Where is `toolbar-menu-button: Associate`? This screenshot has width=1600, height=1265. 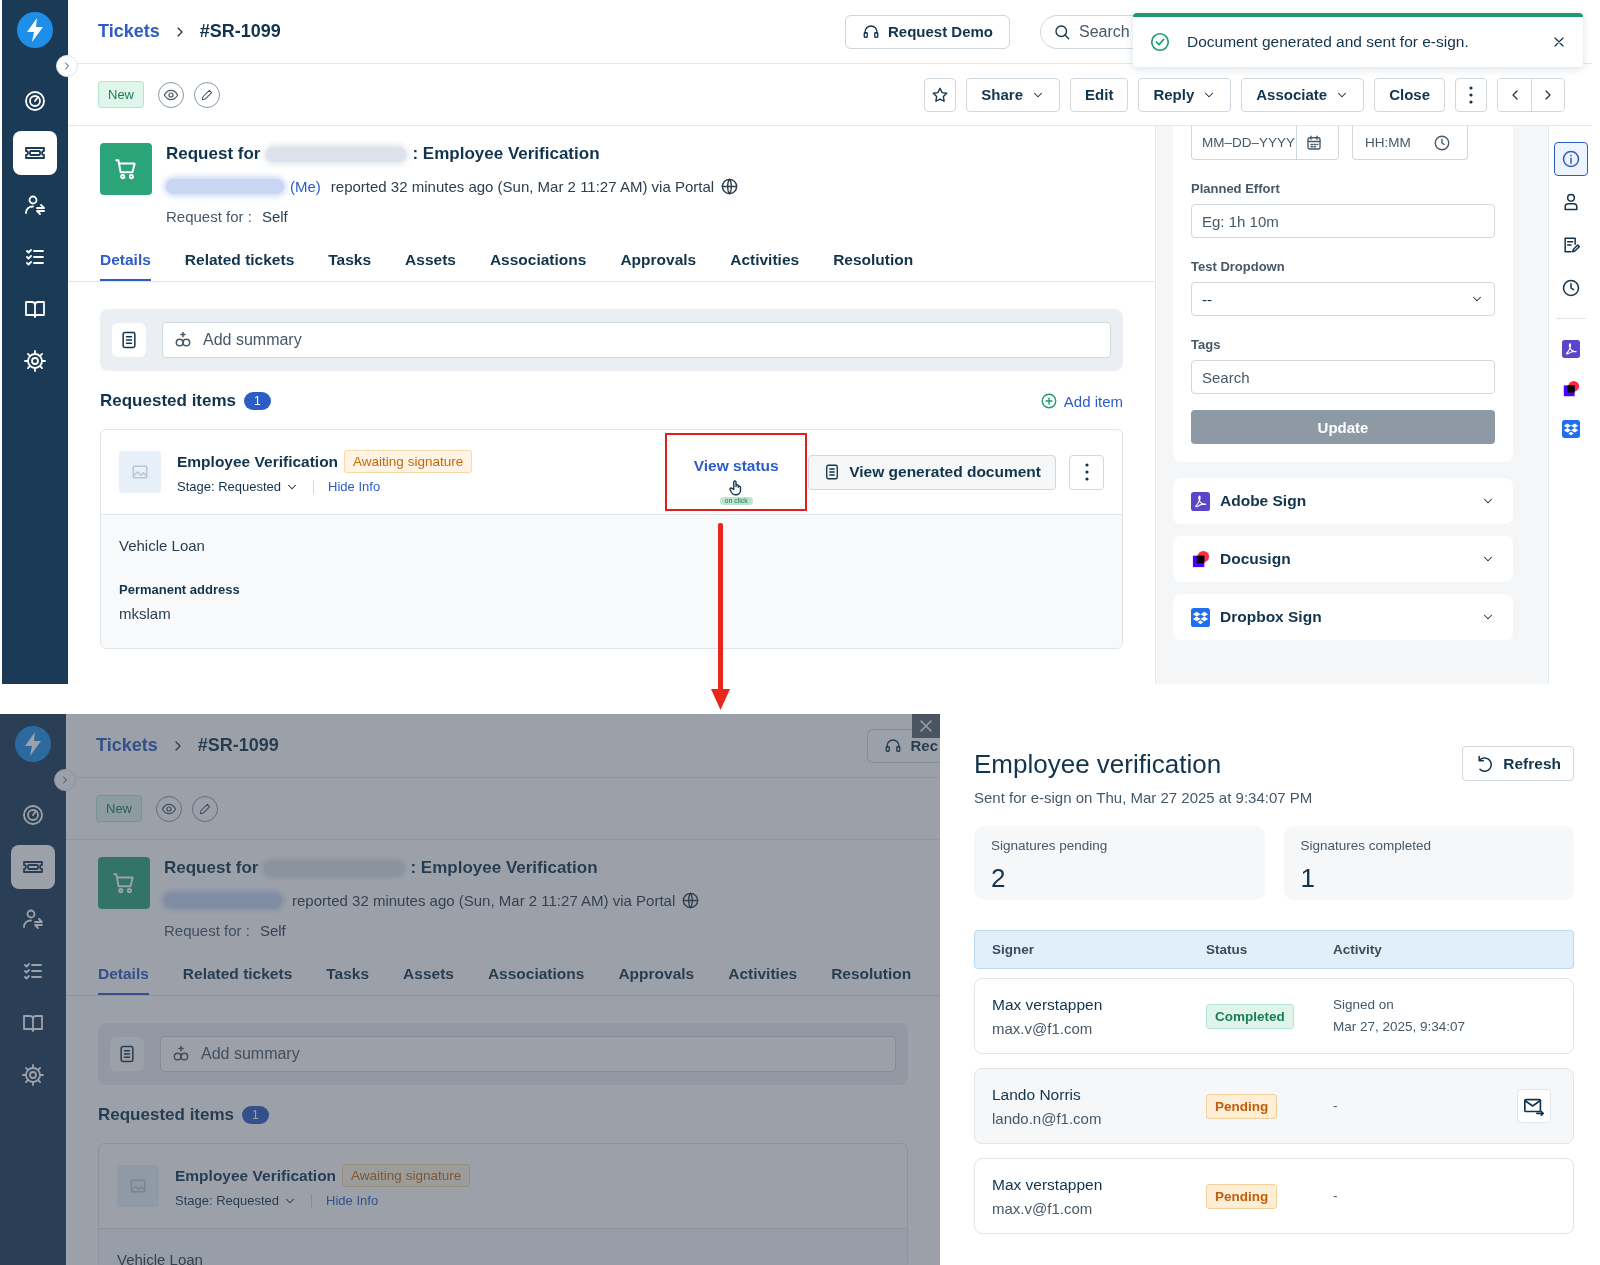
toolbar-menu-button: Associate is located at coordinates (1303, 94).